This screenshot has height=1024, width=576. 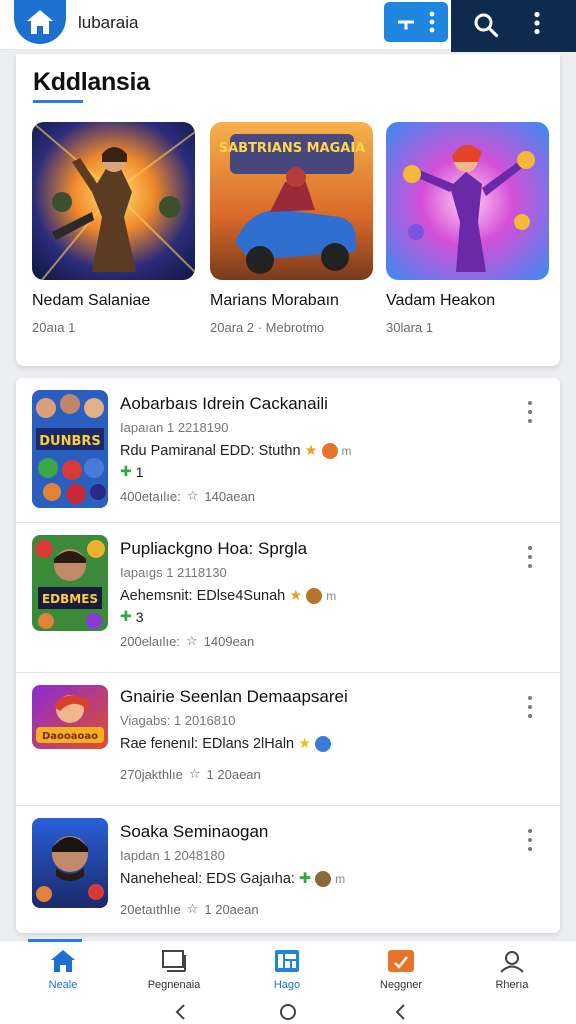 I want to click on list-item-description: Rdu Pamiranal EDD: Stuthn ★ m, so click(x=315, y=451).